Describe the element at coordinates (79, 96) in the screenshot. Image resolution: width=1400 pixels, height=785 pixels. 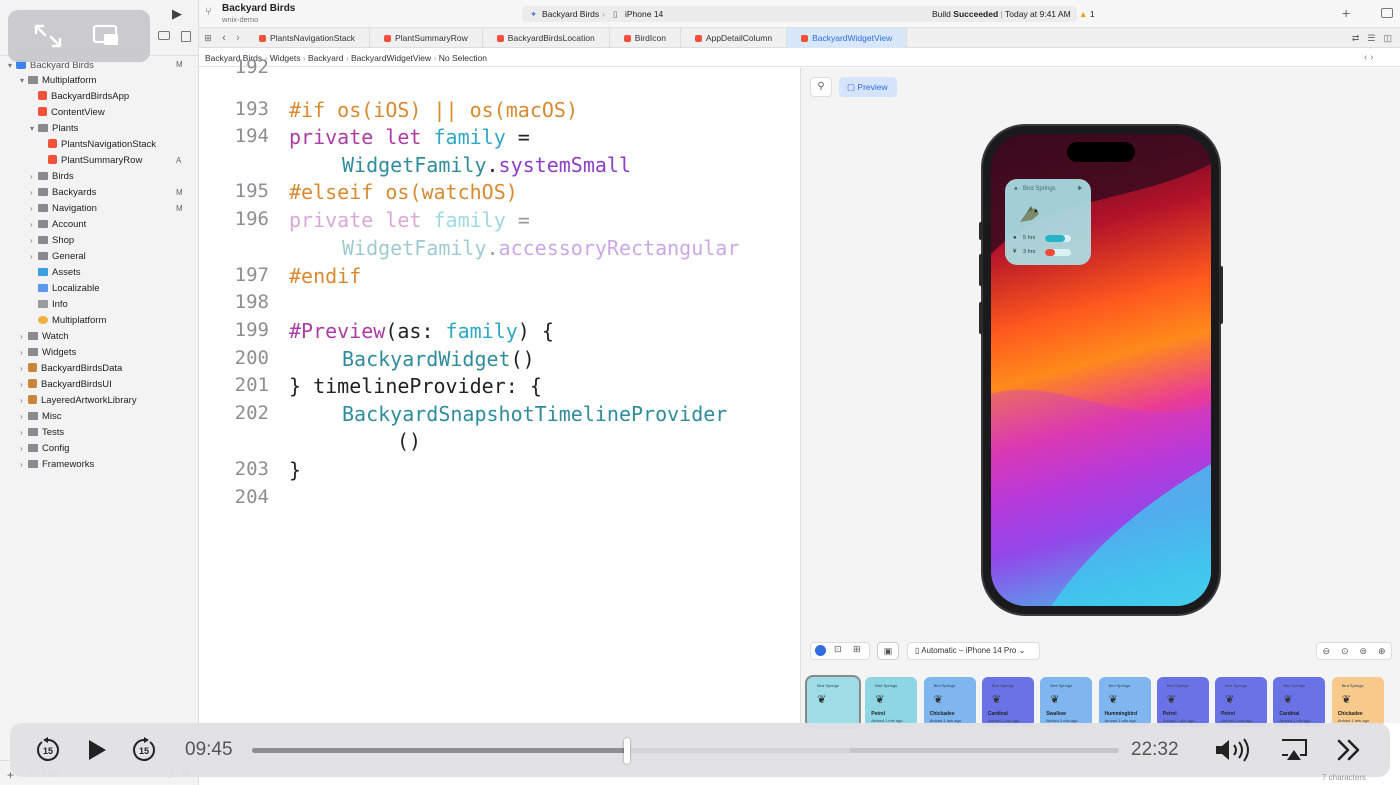
I see `sidebar-item: BackyardBirdsApp` at that location.